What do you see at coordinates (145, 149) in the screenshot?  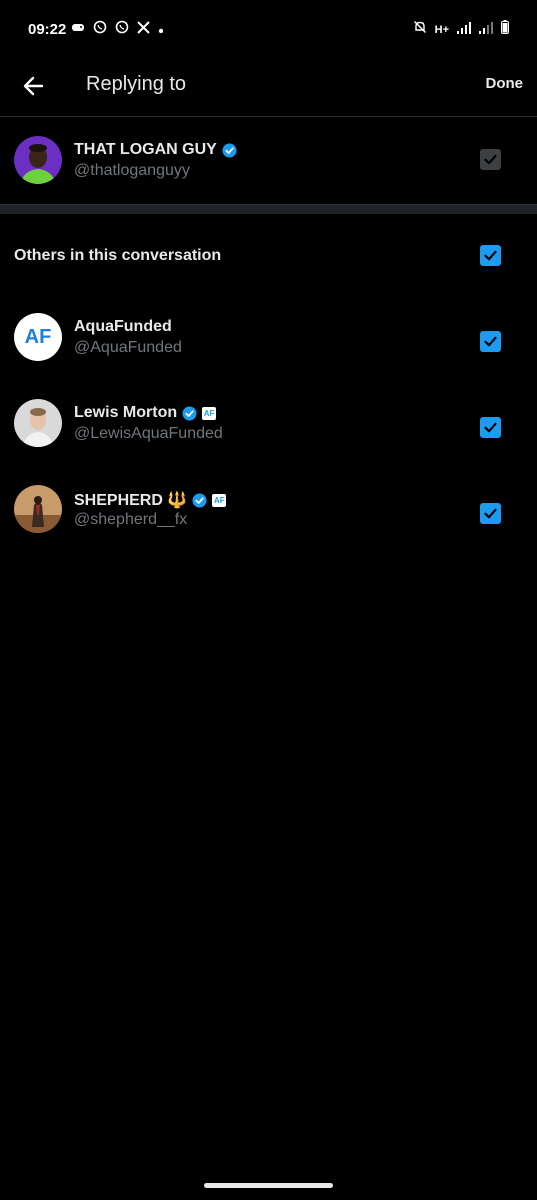 I see `user-name: THAT LOGAN GUY` at bounding box center [145, 149].